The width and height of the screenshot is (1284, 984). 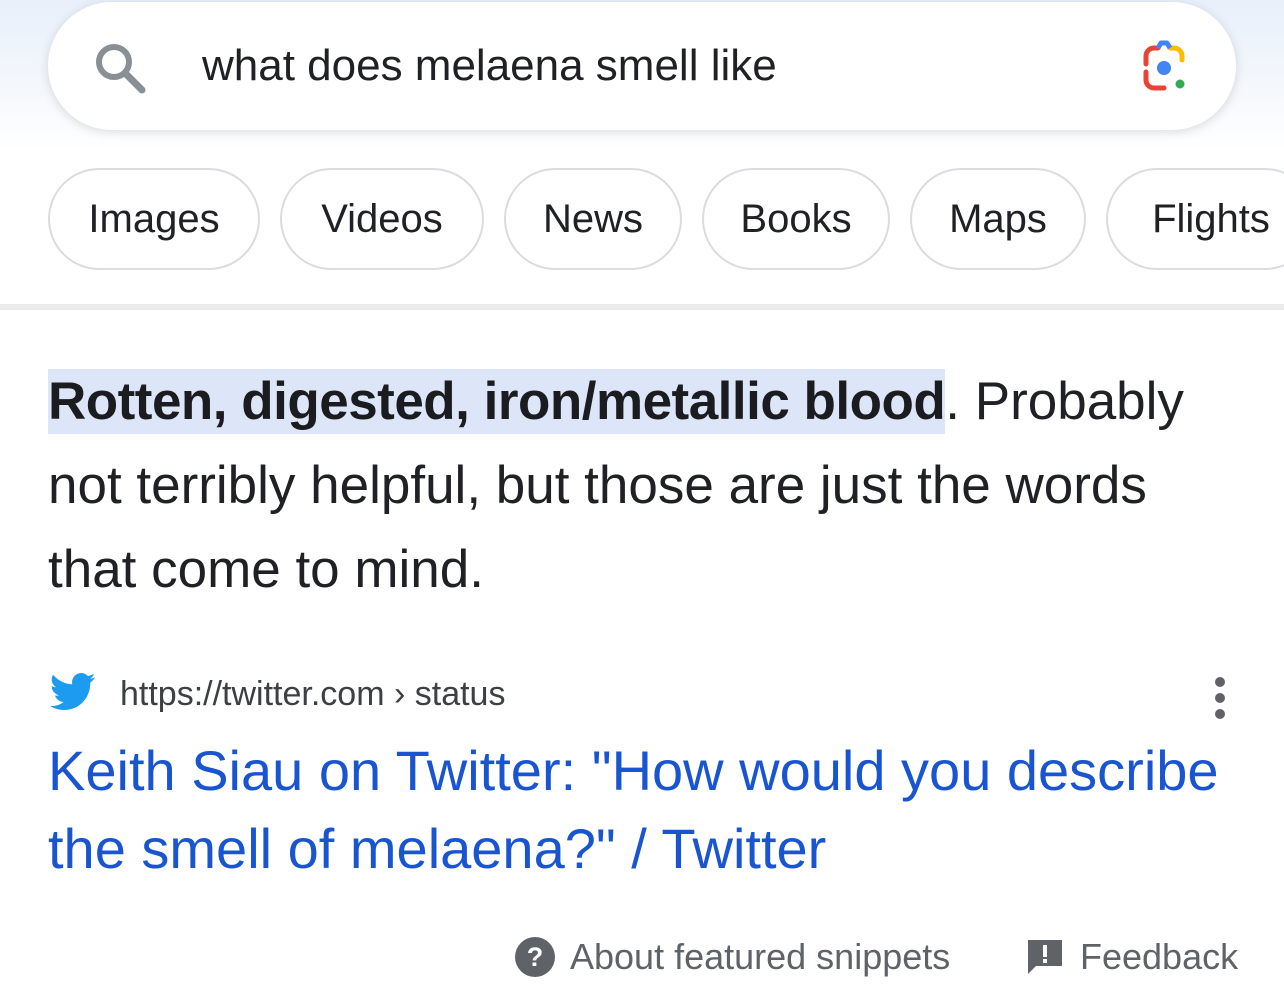 I want to click on chip-images: Images, so click(x=154, y=219).